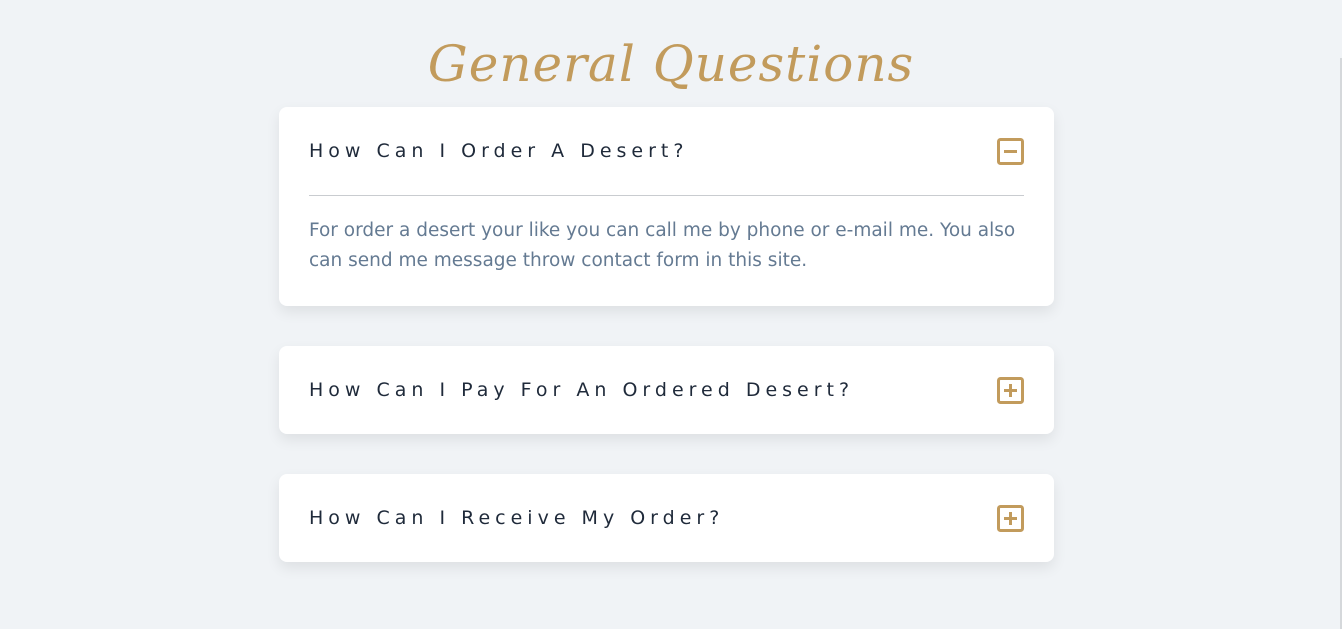 The height and width of the screenshot is (629, 1342). What do you see at coordinates (582, 390) in the screenshot?
I see `faq-question-text: How Can I Pay For An Ordered Desert?` at bounding box center [582, 390].